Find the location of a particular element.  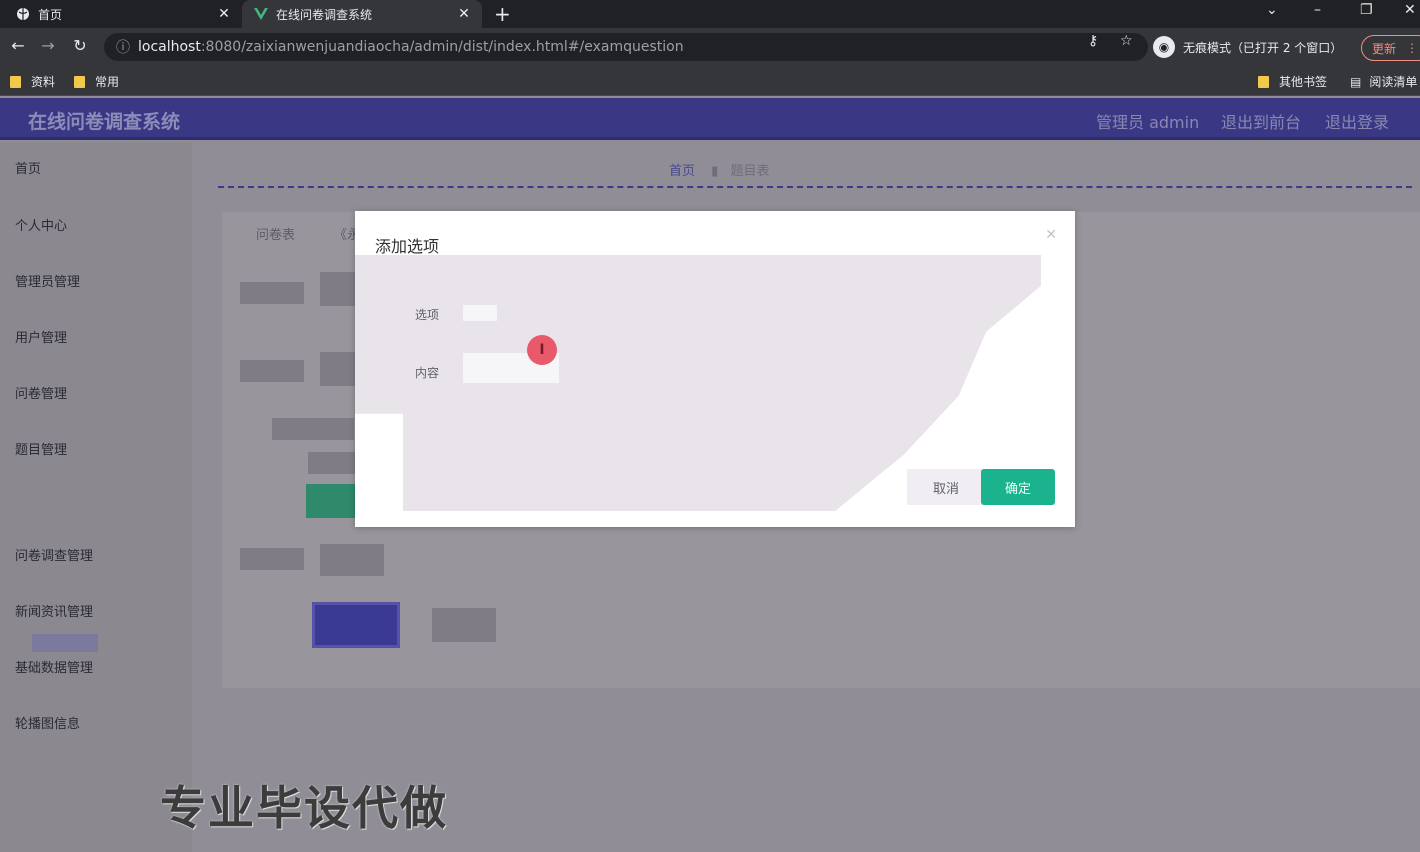

reading-list-icon: ▤ is located at coordinates (1356, 81).